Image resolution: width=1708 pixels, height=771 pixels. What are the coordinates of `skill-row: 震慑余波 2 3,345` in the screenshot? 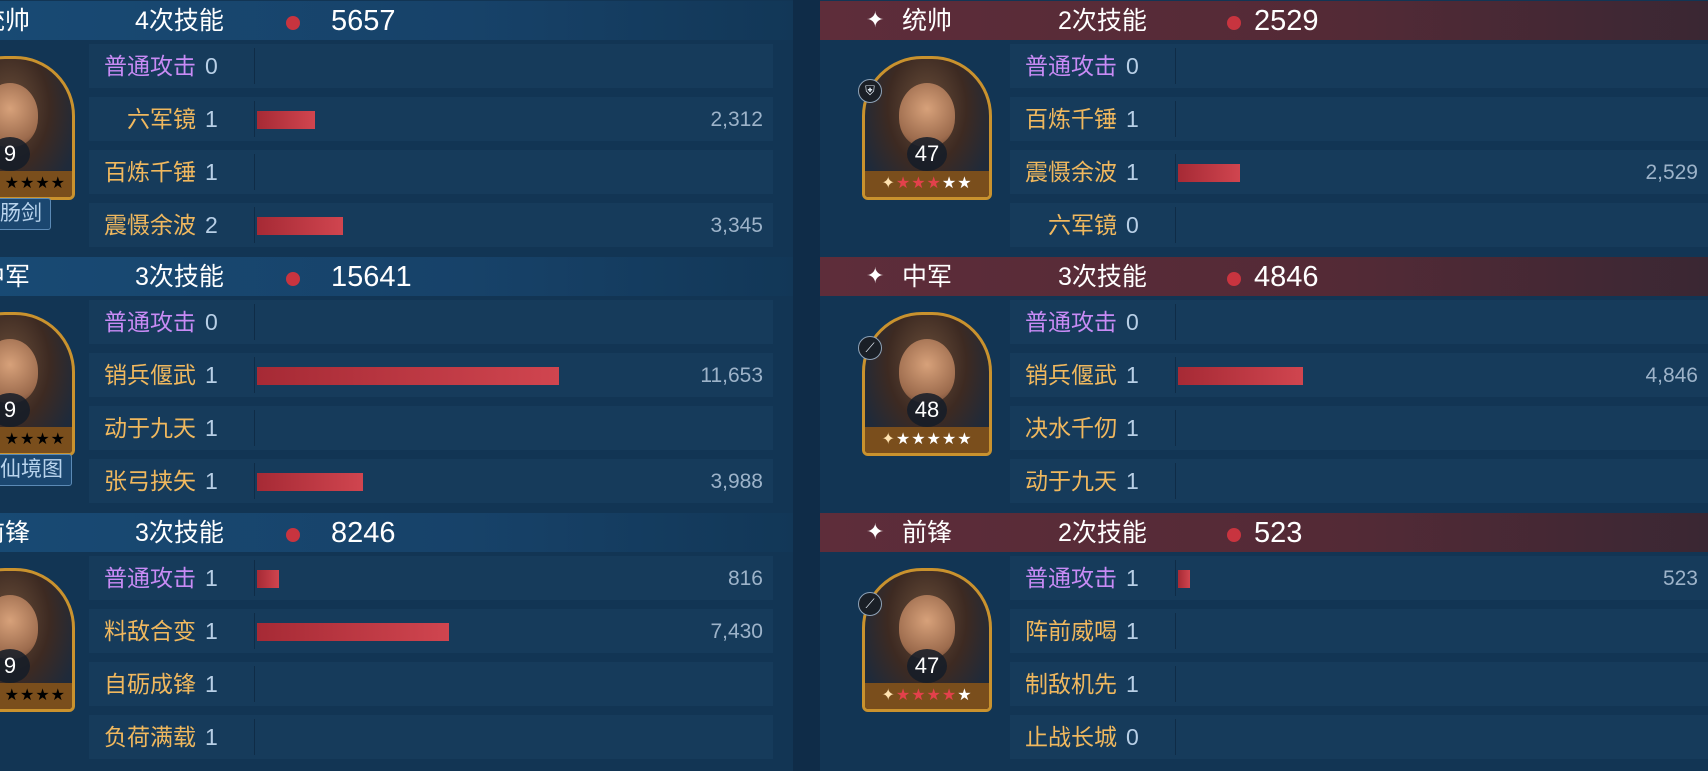 It's located at (431, 225).